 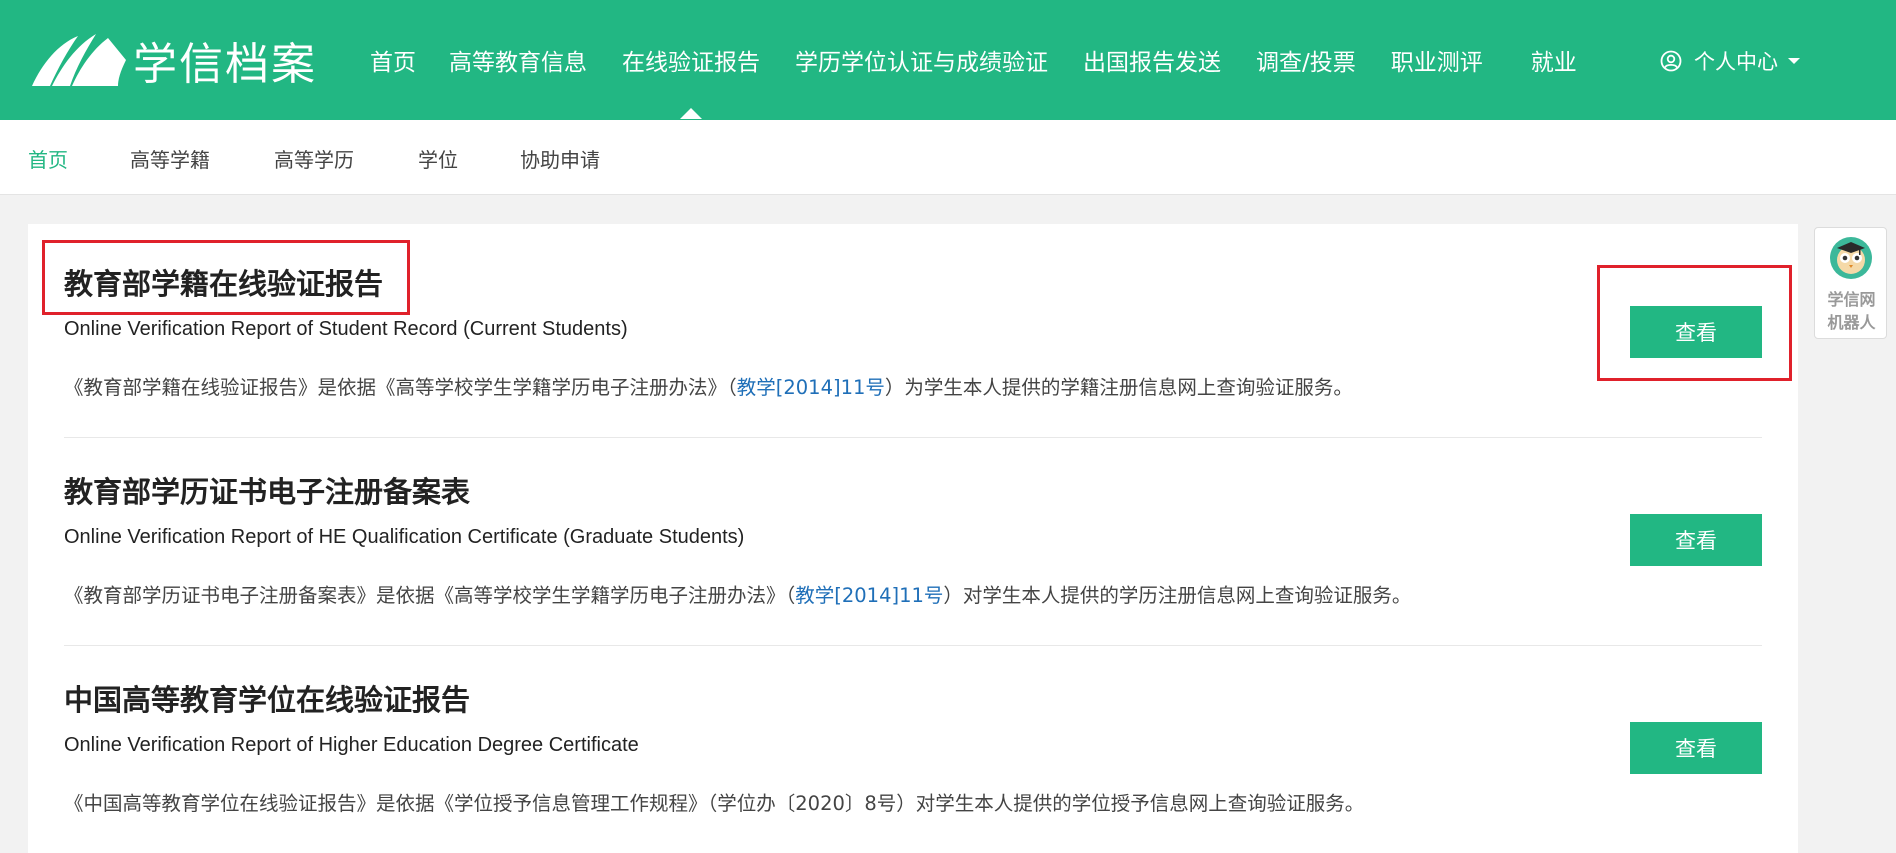 What do you see at coordinates (1851, 311) in the screenshot?
I see `robot-label: 学信网 机器人` at bounding box center [1851, 311].